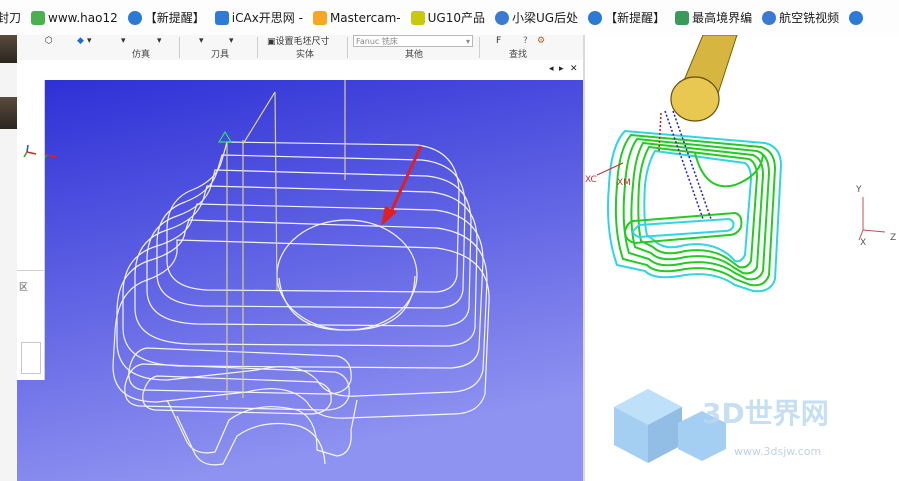  I want to click on cube-icon: ◆, so click(80, 41).